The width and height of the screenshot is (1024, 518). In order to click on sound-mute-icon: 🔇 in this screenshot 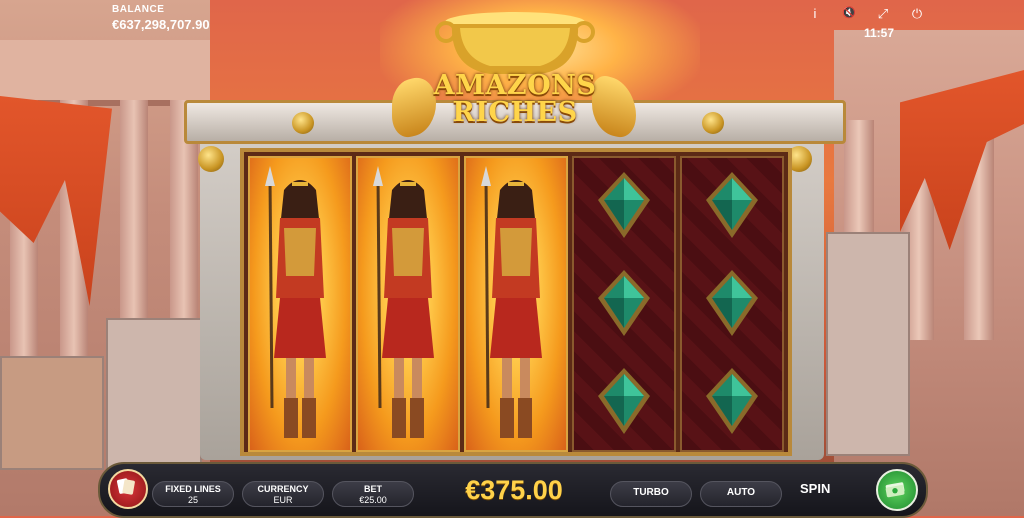, I will do `click(849, 14)`.